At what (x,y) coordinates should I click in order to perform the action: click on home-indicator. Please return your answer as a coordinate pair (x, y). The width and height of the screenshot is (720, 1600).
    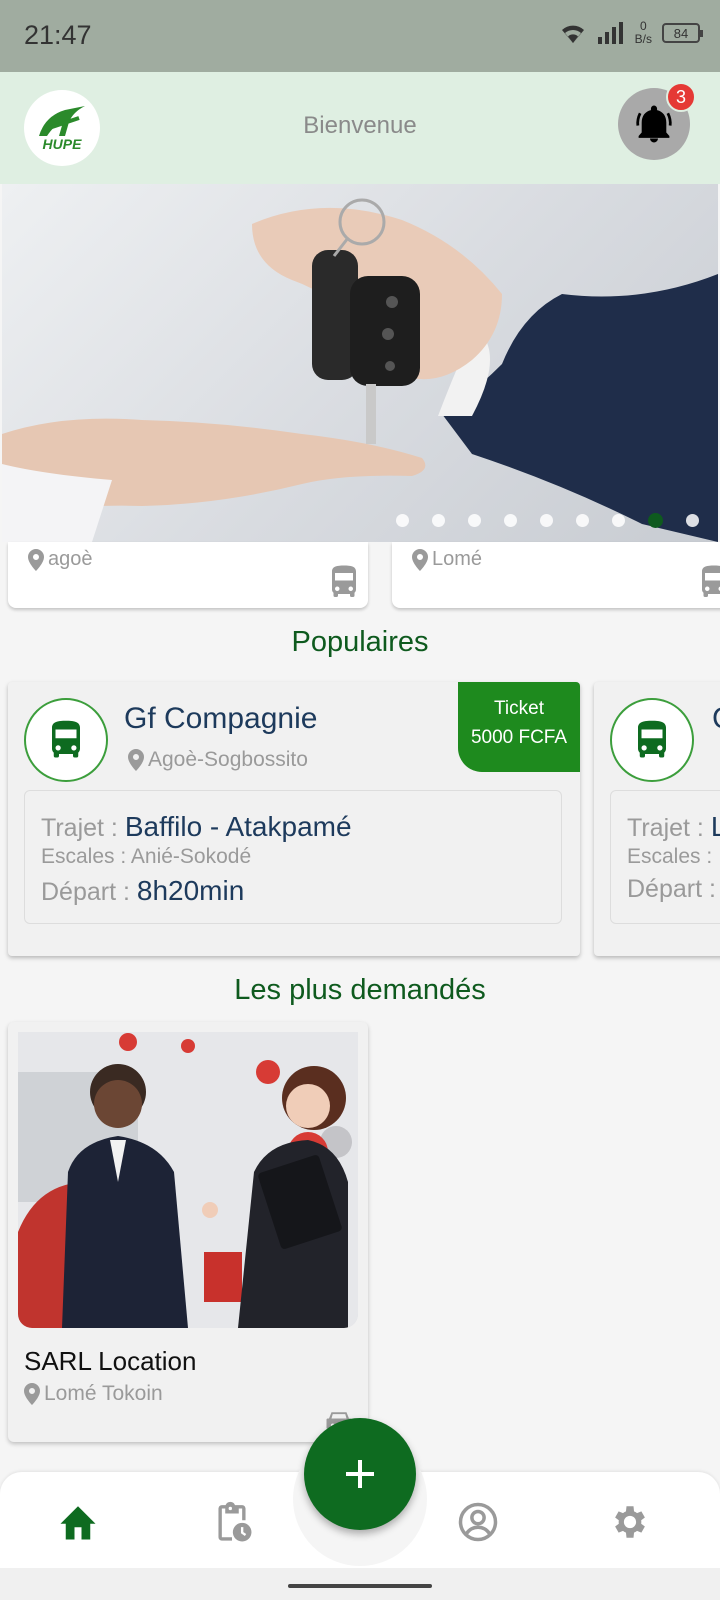
    Looking at the image, I should click on (360, 1586).